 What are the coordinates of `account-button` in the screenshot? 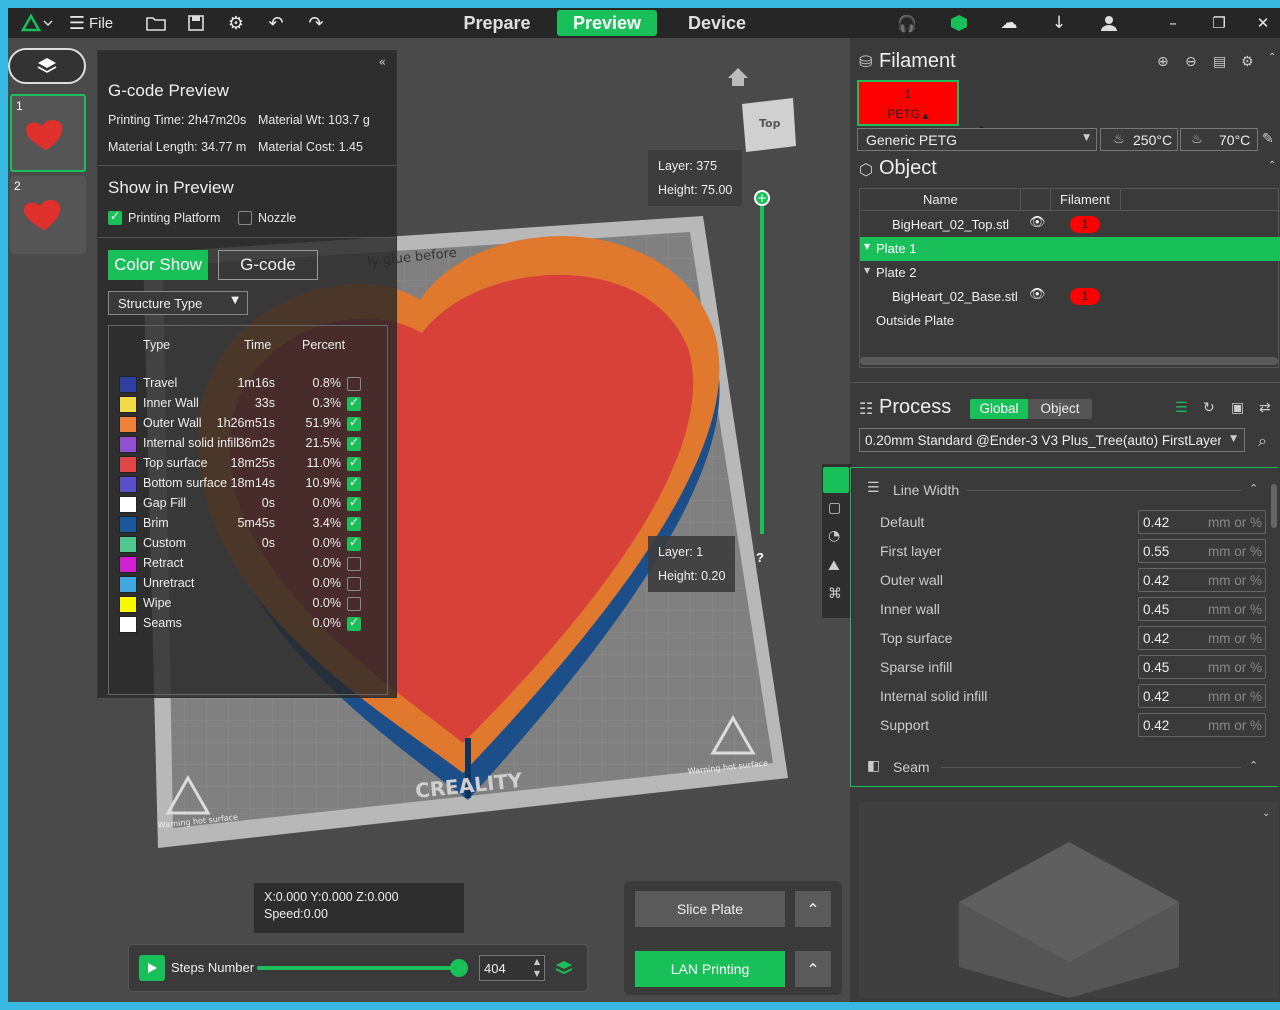 It's located at (1109, 23).